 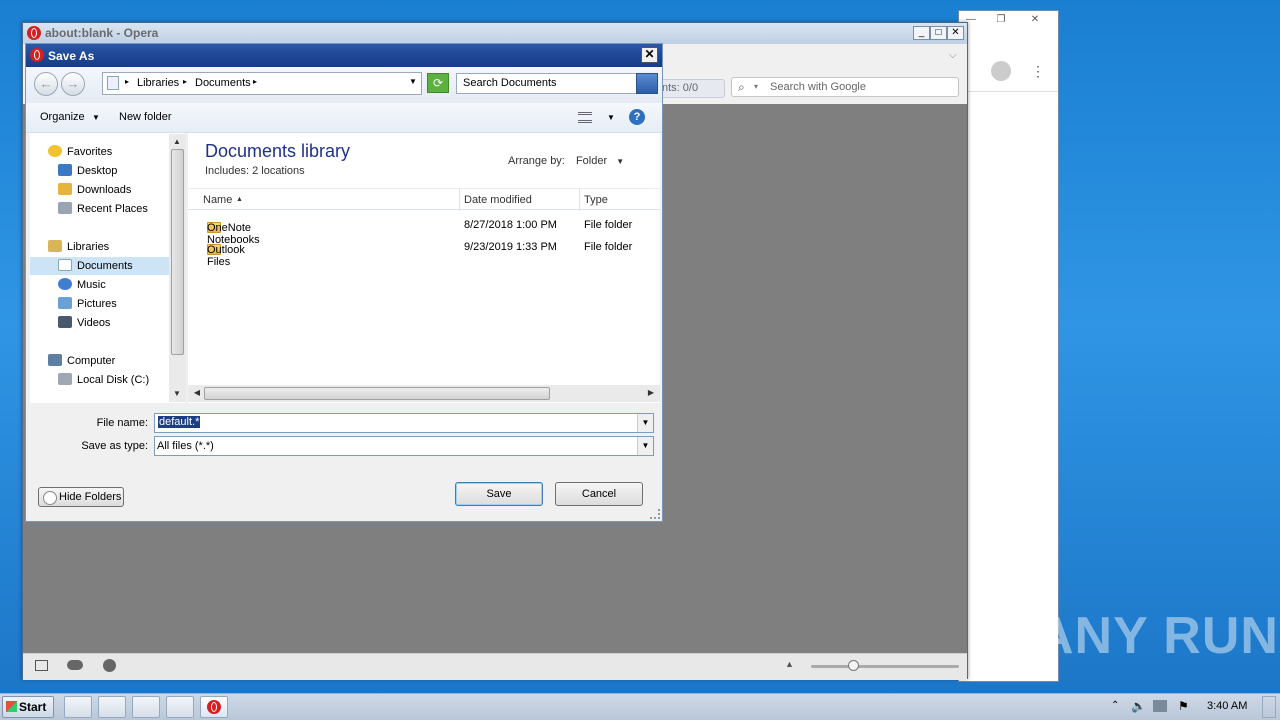 I want to click on taskbar: Start ⌃ 🔈 ⚑ 3:40 AM, so click(x=640, y=706).